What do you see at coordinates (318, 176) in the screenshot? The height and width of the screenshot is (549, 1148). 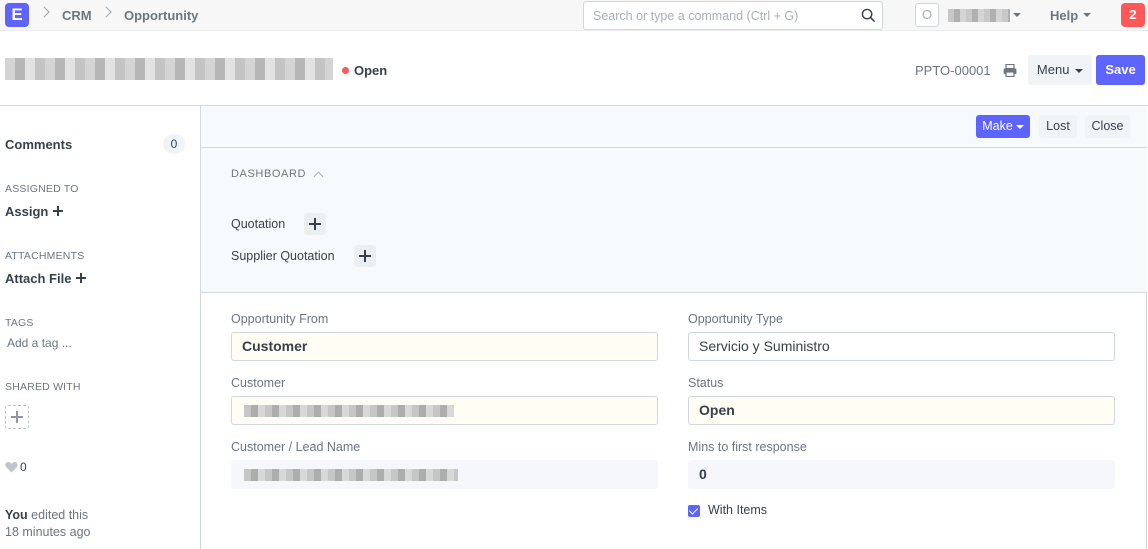 I see `chevron-up-icon` at bounding box center [318, 176].